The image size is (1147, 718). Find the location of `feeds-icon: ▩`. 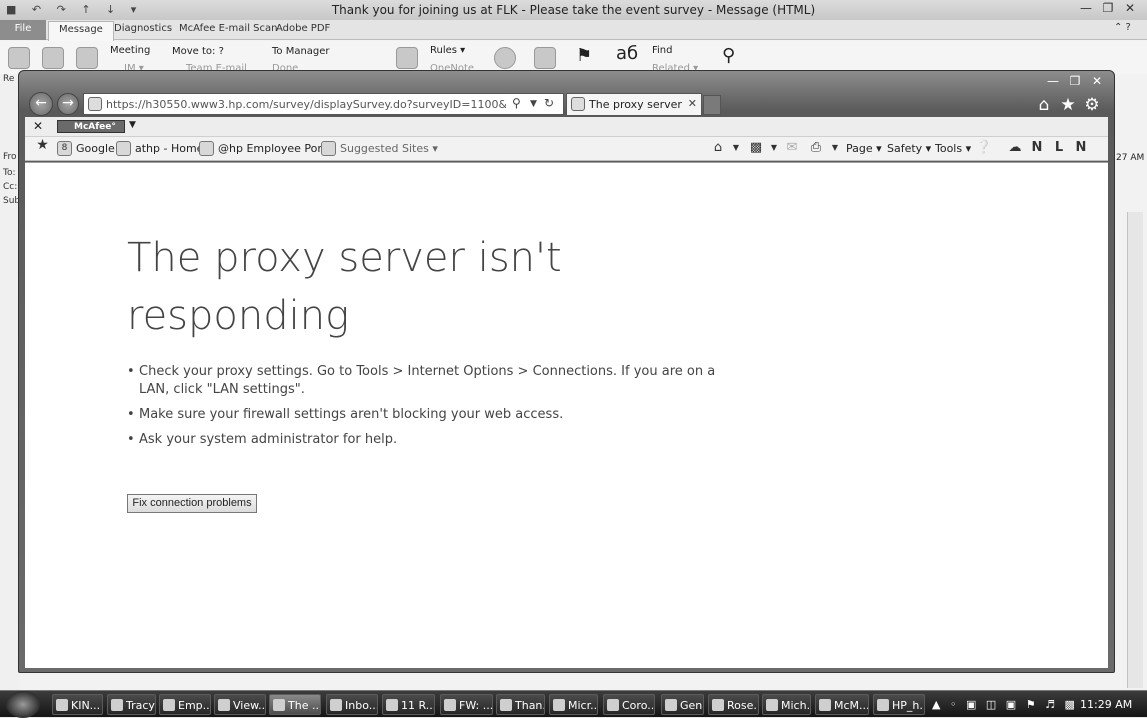

feeds-icon: ▩ is located at coordinates (756, 148).